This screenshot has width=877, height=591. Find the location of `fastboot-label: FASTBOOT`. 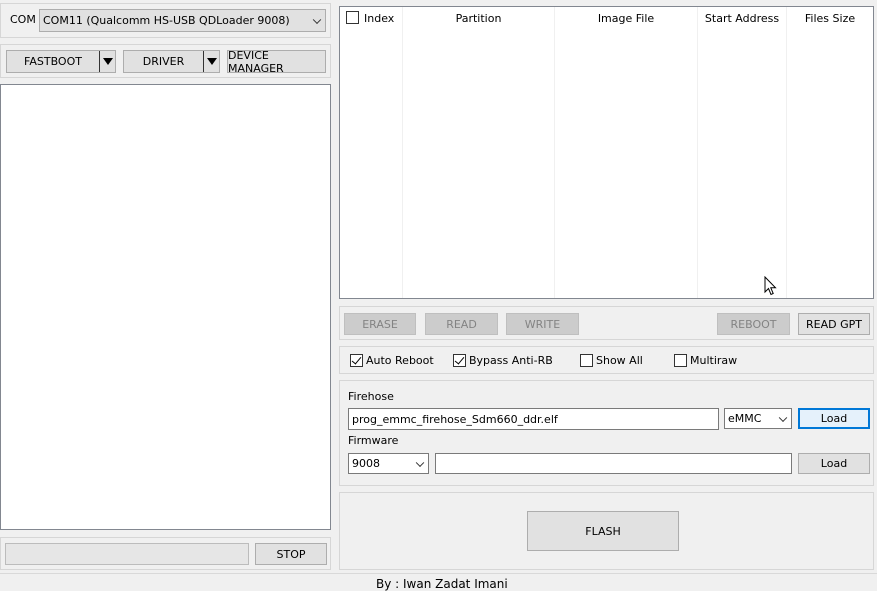

fastboot-label: FASTBOOT is located at coordinates (53, 61).